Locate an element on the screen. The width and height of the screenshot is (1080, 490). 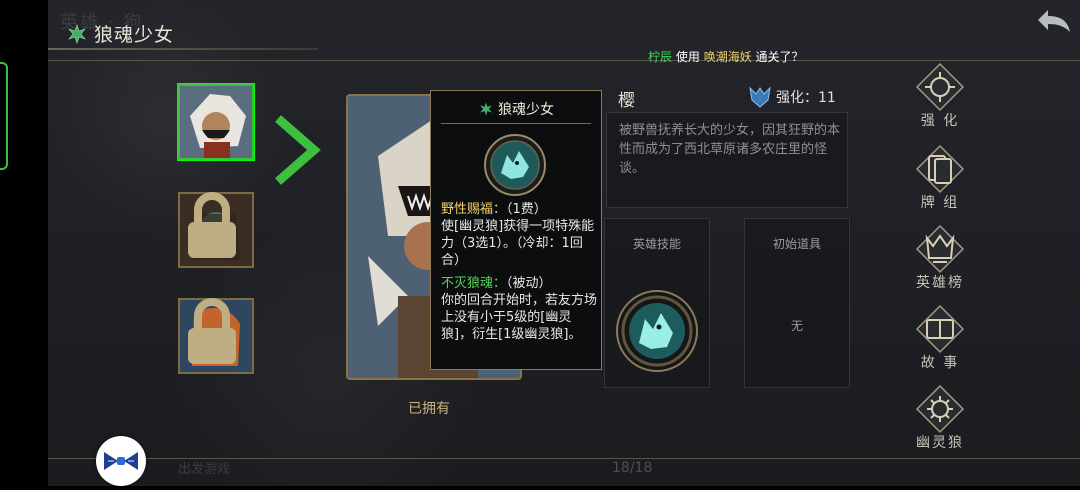
ability2-text: 你的回合开始时，若友方场上没有小于5级的[幽灵狼]，衍生[1级幽灵狼]。 is located at coordinates (519, 317).